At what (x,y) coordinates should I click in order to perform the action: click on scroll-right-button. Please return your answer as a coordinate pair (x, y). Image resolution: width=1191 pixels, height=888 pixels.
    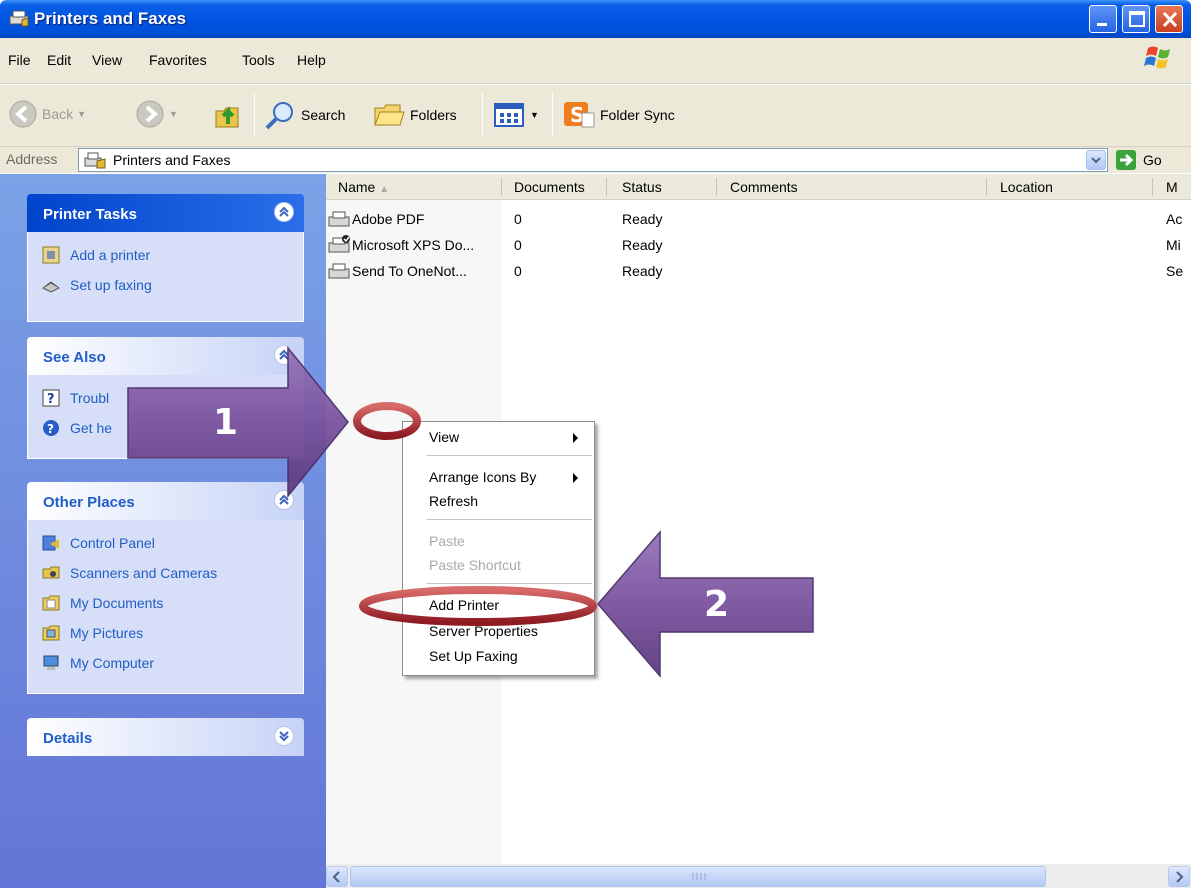
    Looking at the image, I should click on (1179, 876).